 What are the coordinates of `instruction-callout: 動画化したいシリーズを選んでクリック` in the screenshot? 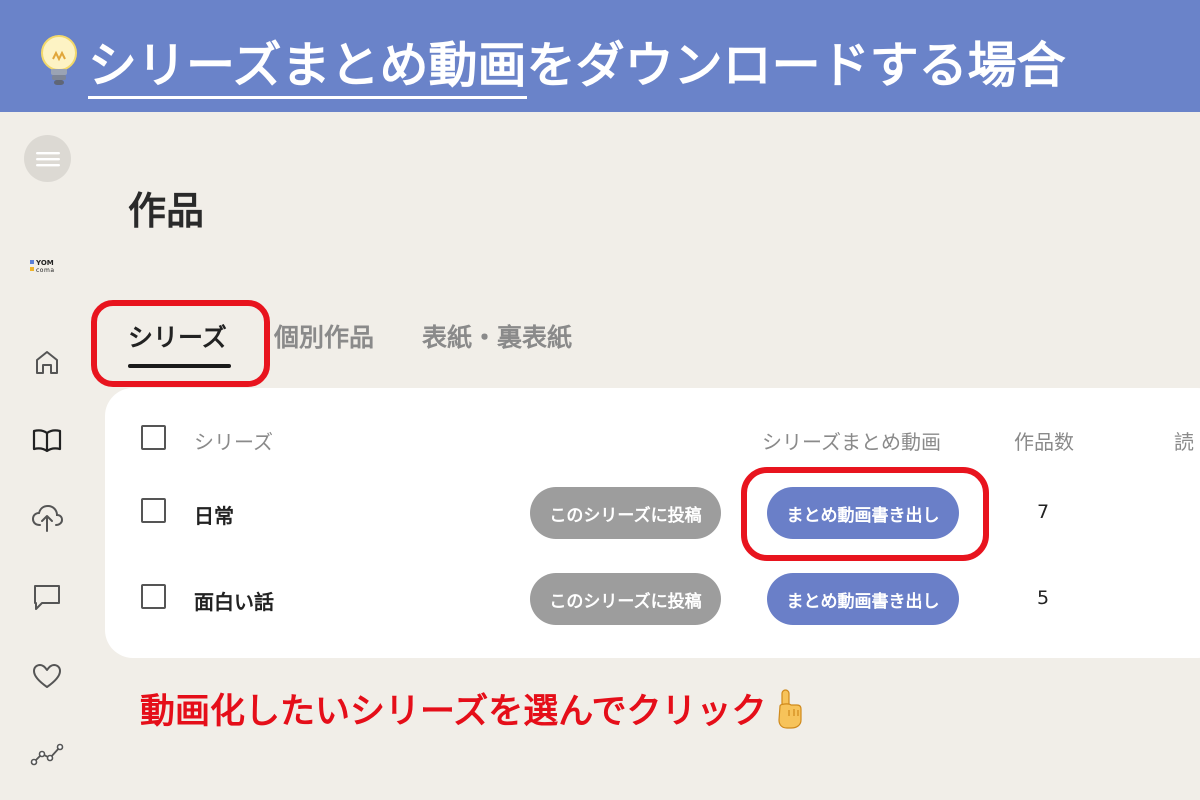 It's located at (473, 708).